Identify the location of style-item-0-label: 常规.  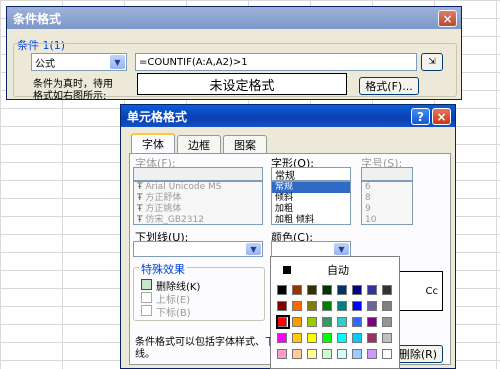
(284, 187).